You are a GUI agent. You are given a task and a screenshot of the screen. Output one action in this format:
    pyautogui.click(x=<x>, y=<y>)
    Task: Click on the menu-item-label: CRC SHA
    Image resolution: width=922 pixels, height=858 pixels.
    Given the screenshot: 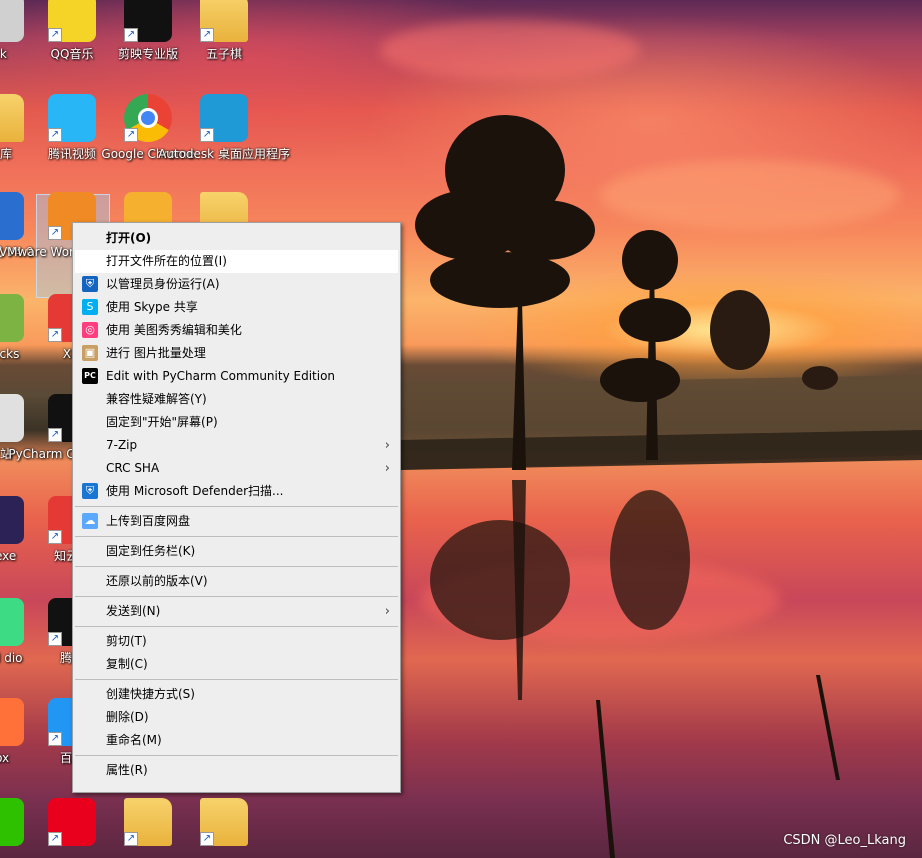 What is the action you would take?
    pyautogui.click(x=133, y=468)
    